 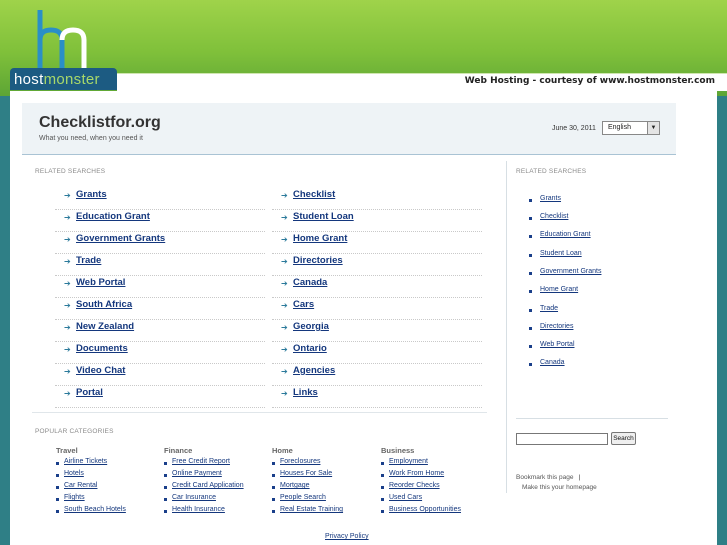 I want to click on related-link: Agencies, so click(x=314, y=370).